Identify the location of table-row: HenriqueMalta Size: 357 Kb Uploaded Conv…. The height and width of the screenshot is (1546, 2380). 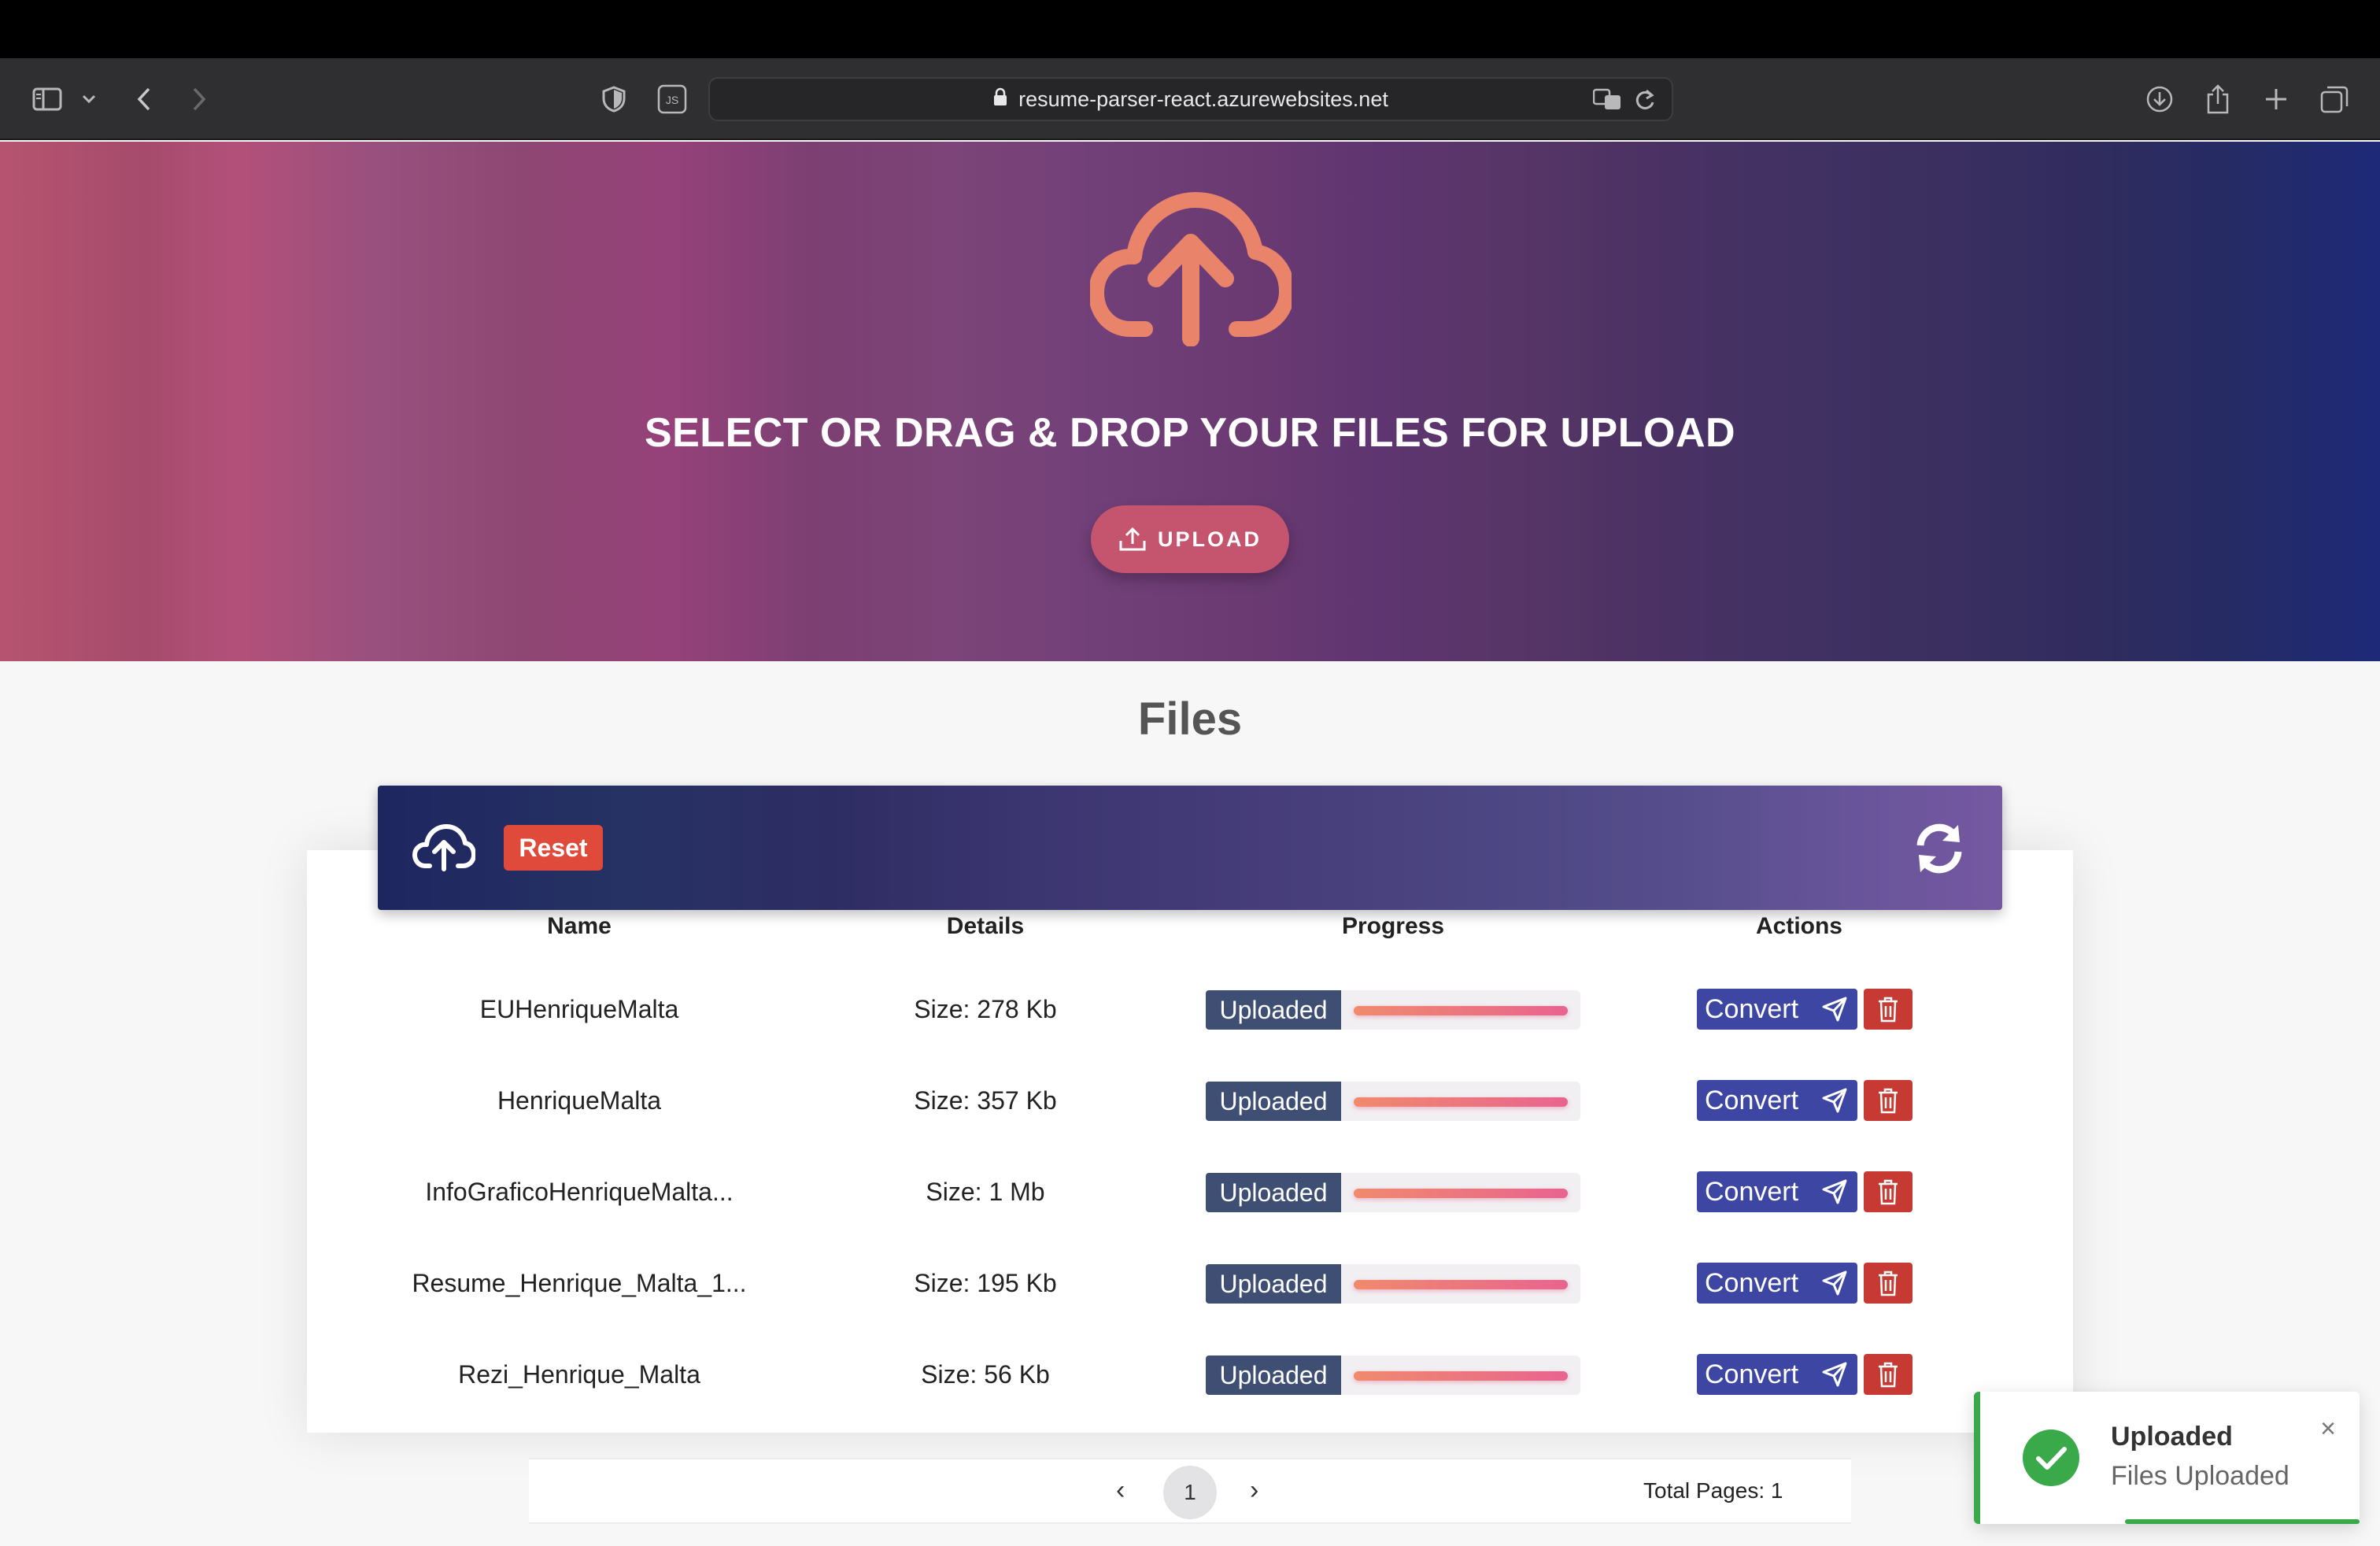
(1190, 1100).